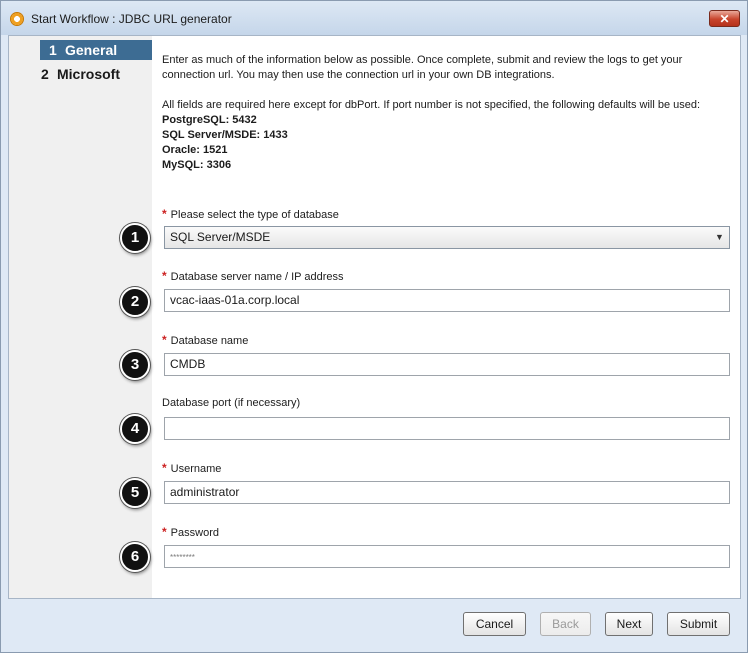 The width and height of the screenshot is (748, 653). I want to click on password-label-text: Password, so click(194, 533).